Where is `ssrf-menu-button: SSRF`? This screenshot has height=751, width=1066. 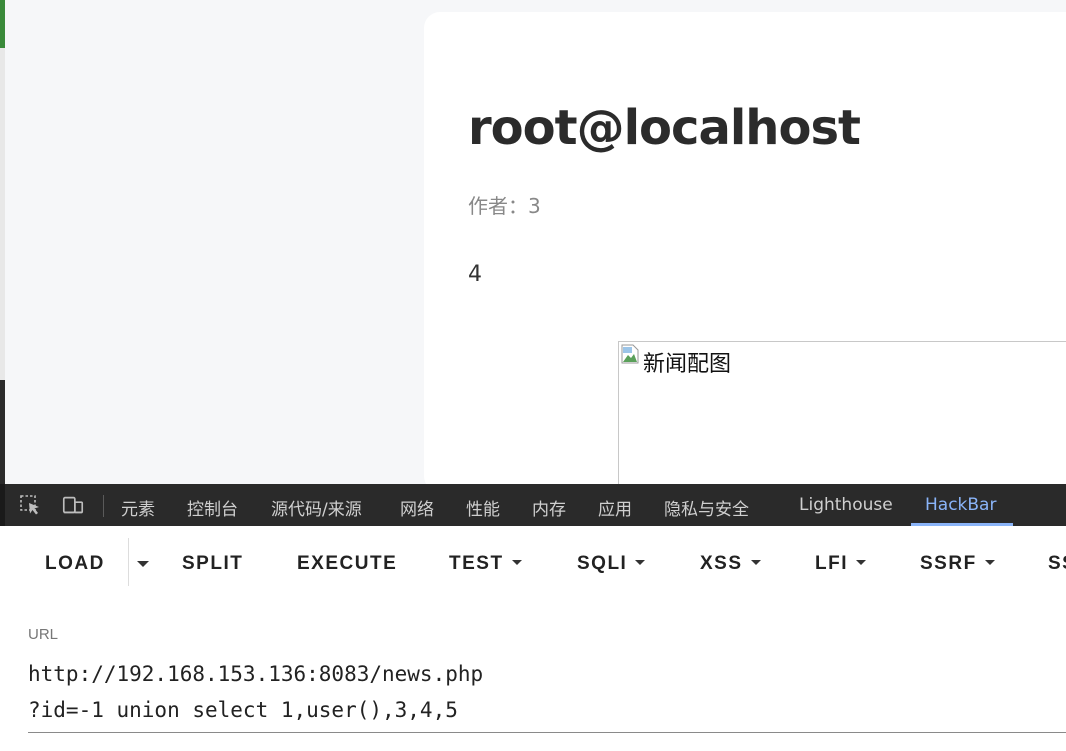
ssrf-menu-button: SSRF is located at coordinates (957, 564).